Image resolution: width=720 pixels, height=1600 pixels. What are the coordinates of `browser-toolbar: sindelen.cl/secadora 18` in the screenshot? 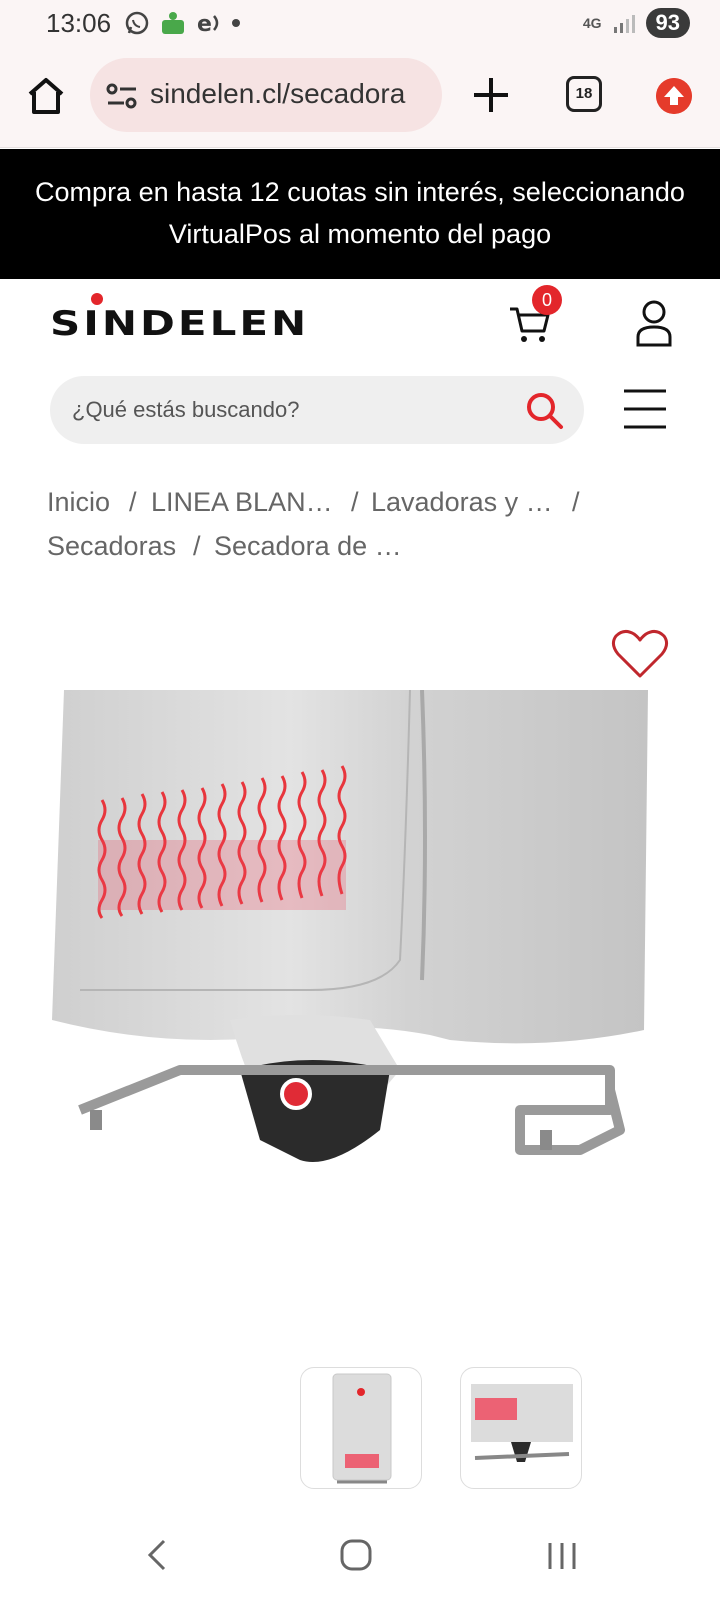 It's located at (360, 98).